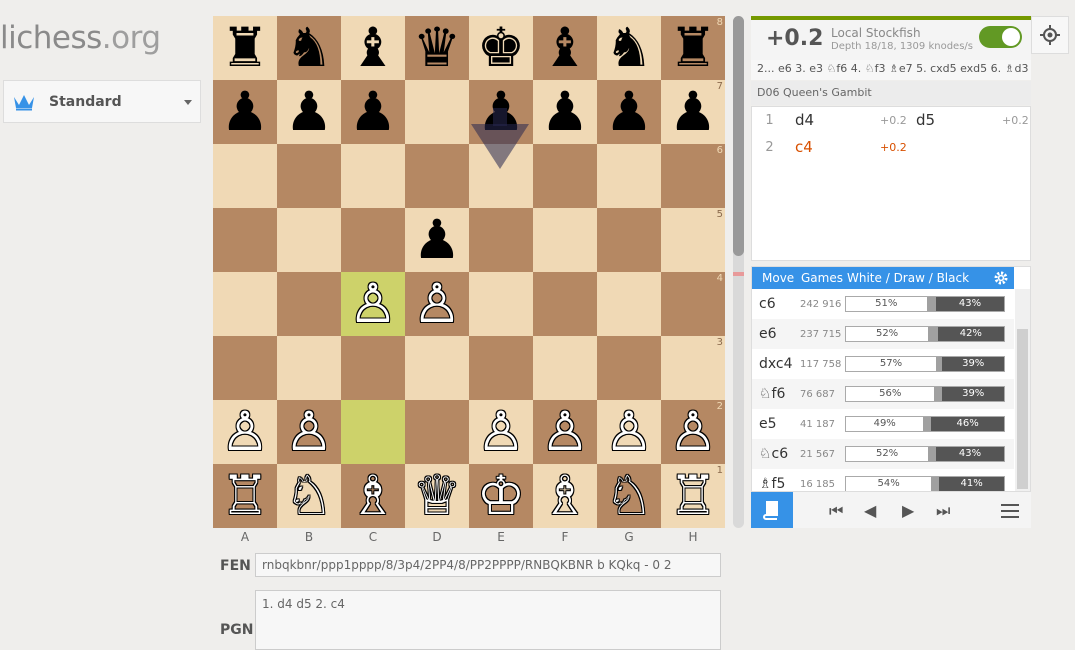 This screenshot has height=650, width=1075. What do you see at coordinates (565, 368) in the screenshot?
I see `square-f3` at bounding box center [565, 368].